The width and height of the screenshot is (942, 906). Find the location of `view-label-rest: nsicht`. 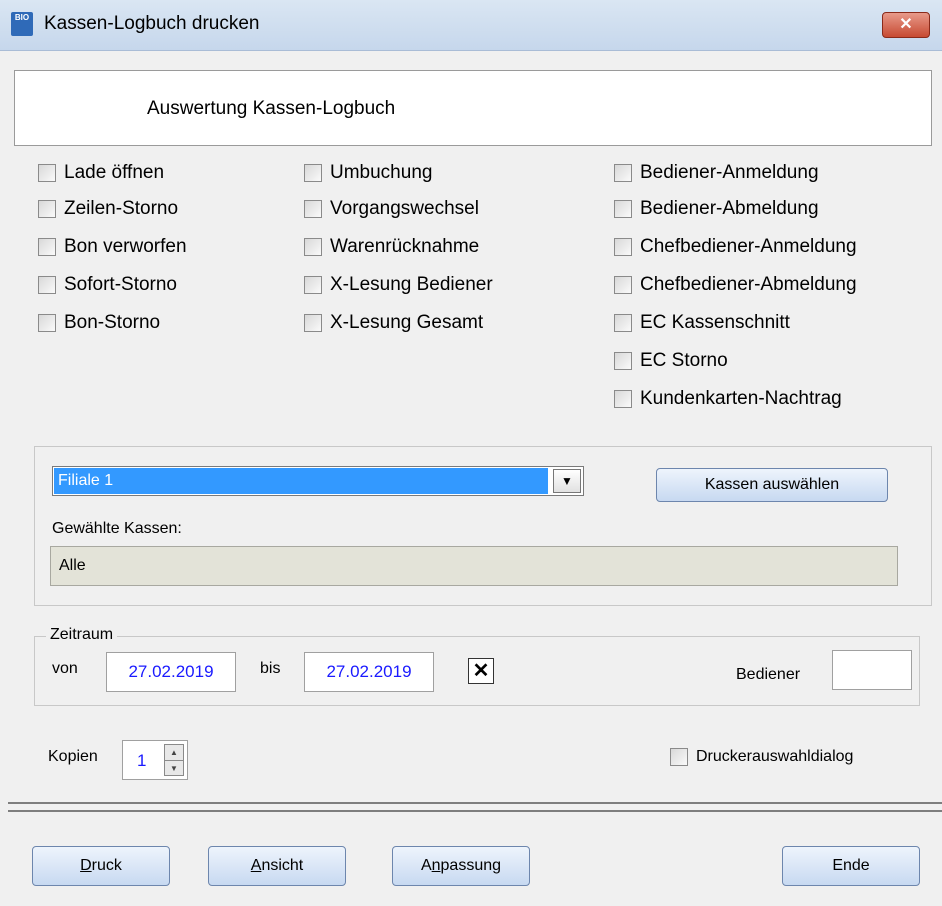

view-label-rest: nsicht is located at coordinates (282, 865).